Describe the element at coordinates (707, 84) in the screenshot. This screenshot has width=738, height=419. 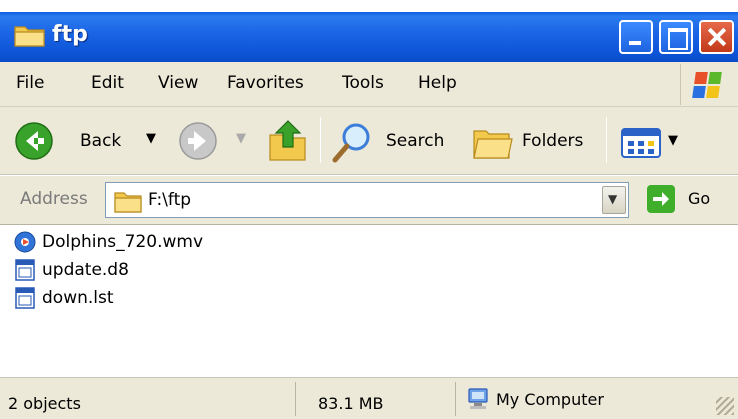
I see `windows-logo-icon` at that location.